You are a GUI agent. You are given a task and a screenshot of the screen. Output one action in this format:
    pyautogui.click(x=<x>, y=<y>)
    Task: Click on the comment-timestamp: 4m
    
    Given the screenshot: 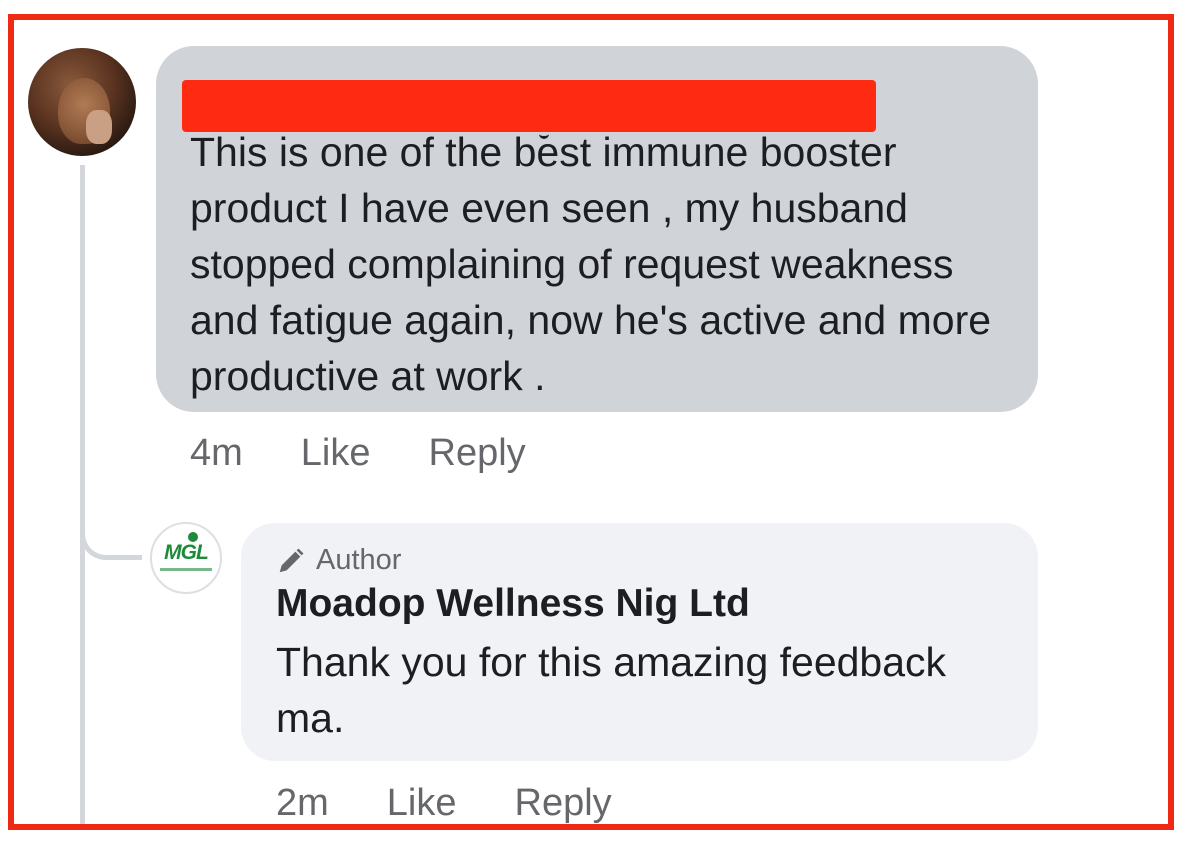 What is the action you would take?
    pyautogui.click(x=216, y=453)
    